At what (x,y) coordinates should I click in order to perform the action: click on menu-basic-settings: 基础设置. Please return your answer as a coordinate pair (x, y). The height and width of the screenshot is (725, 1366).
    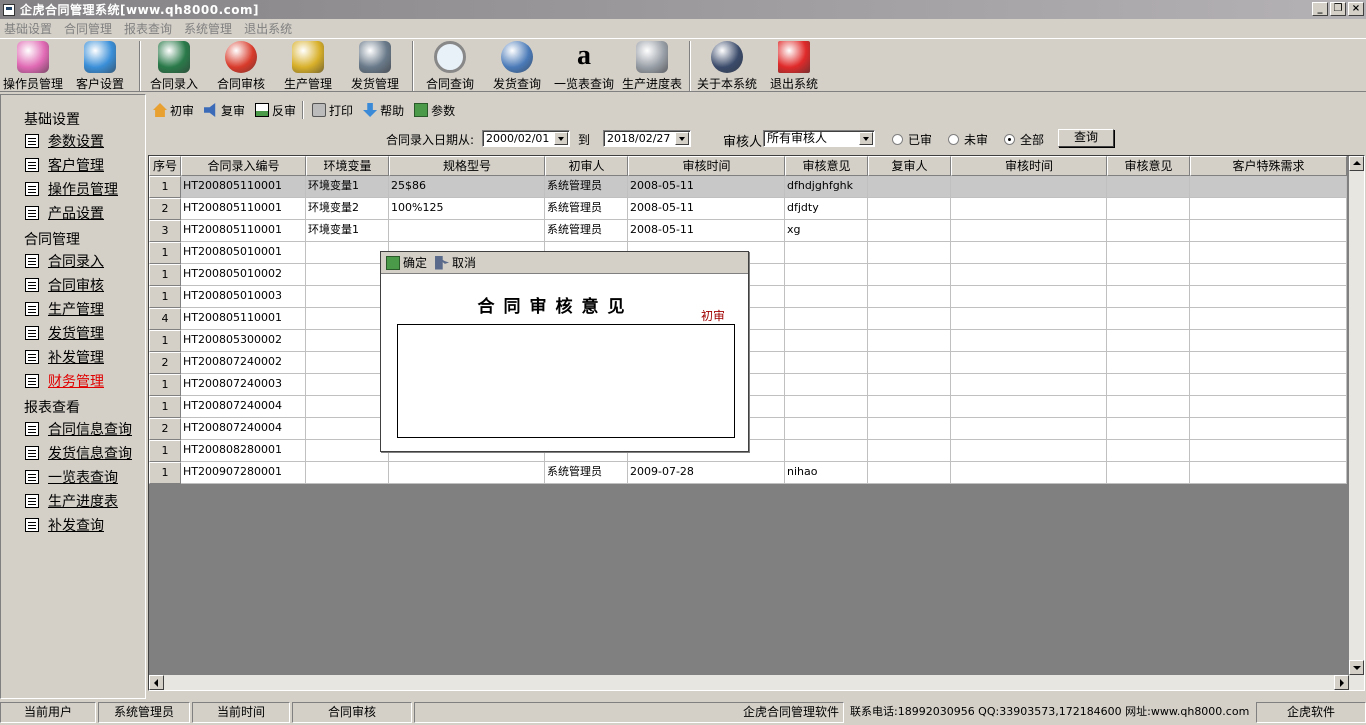
    Looking at the image, I should click on (28, 28).